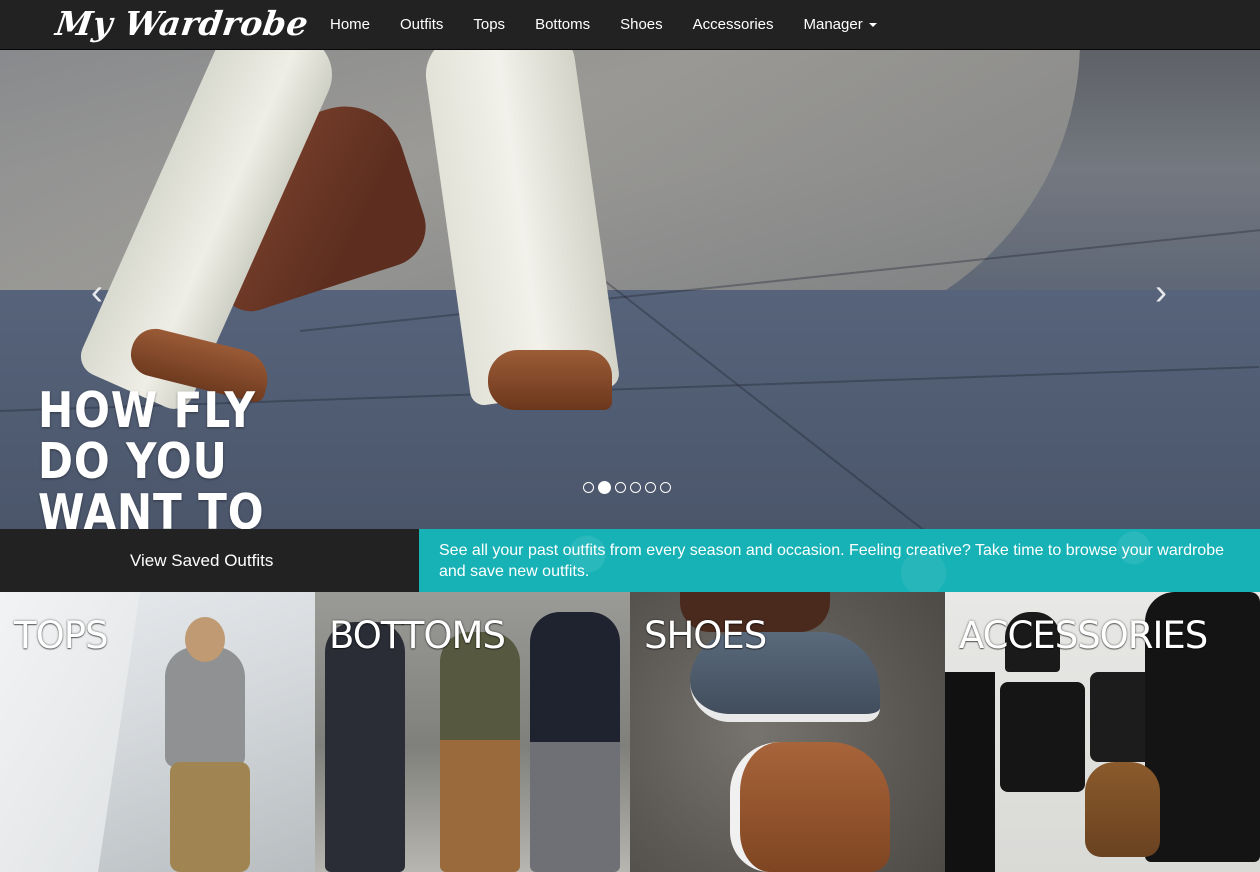  What do you see at coordinates (157, 732) in the screenshot?
I see `category-tile-tops: TOPS` at bounding box center [157, 732].